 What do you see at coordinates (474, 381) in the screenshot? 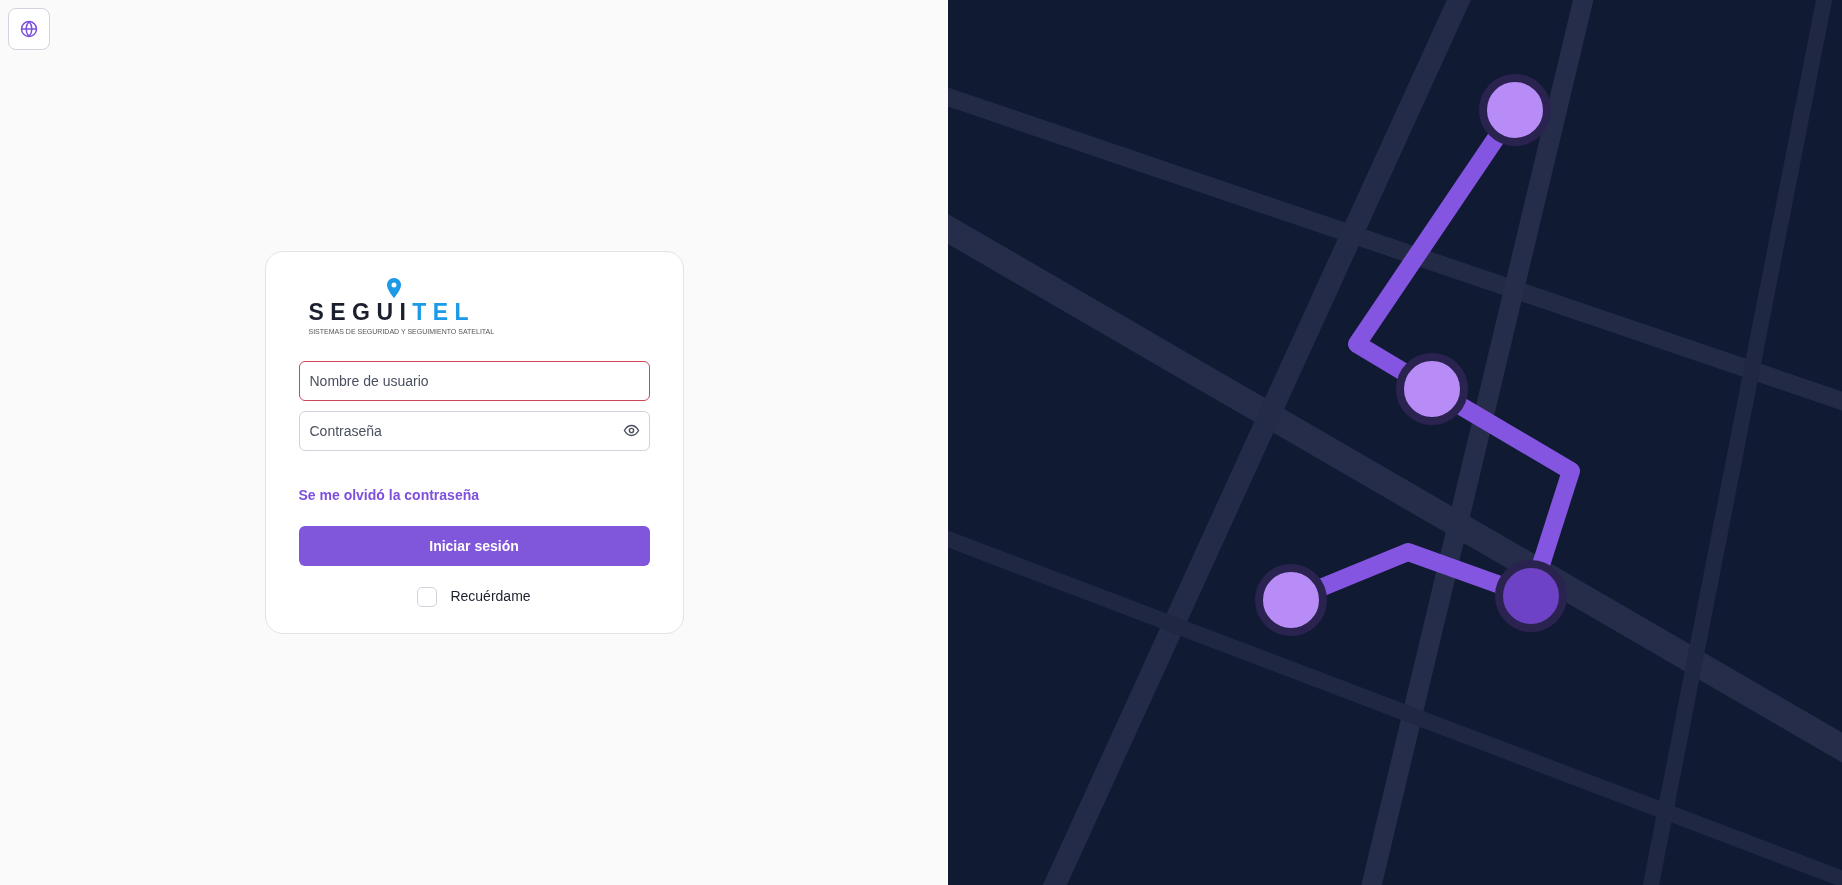
I see `username-field: Nombre de usuario` at bounding box center [474, 381].